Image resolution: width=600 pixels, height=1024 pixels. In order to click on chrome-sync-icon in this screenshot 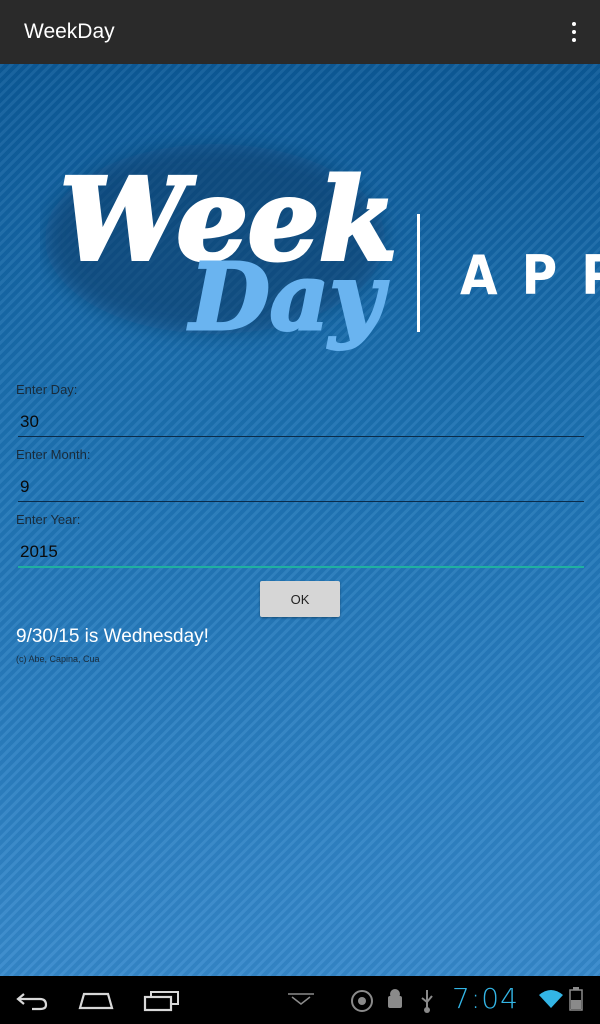, I will do `click(362, 1001)`.